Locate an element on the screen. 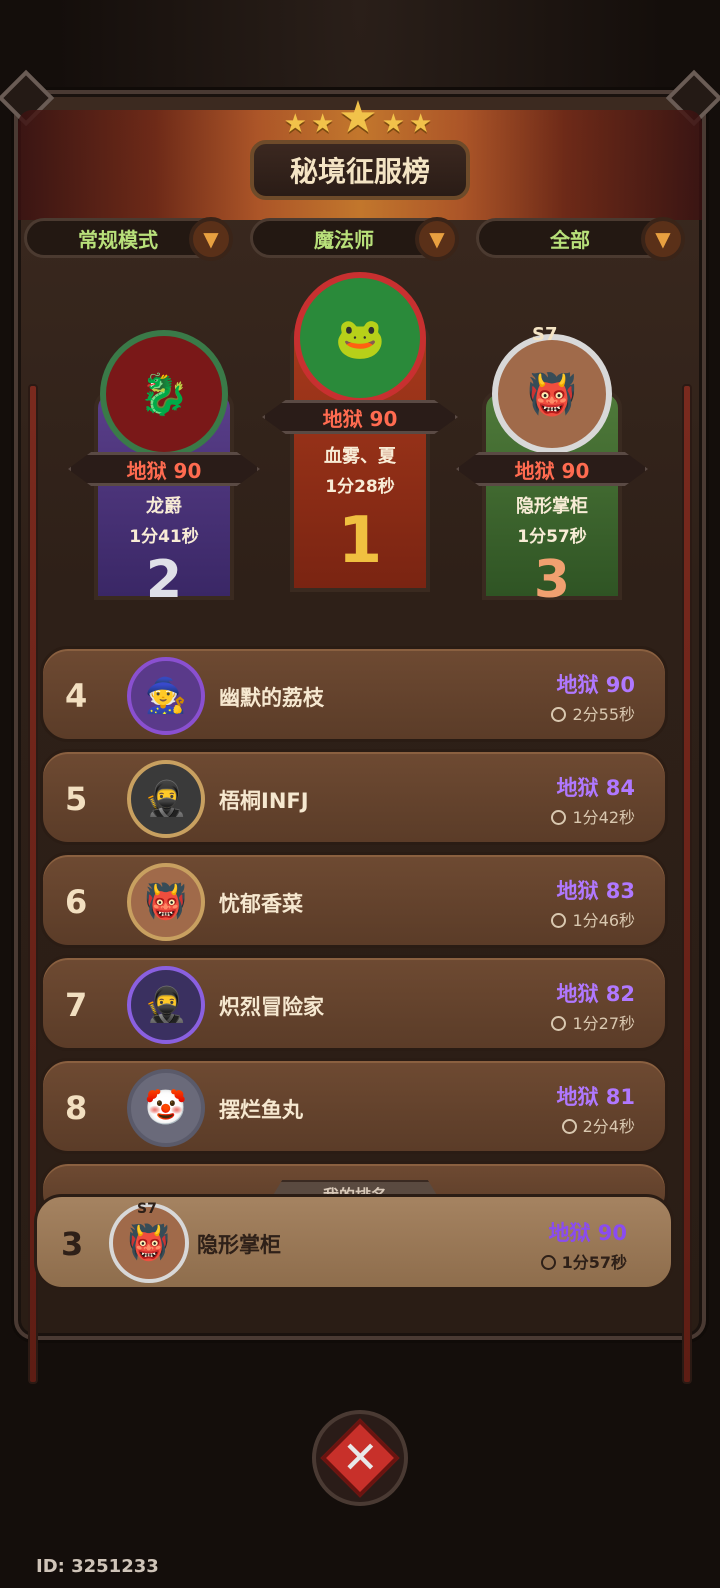  filter-bar: 常规模式 ▼ 魔法师 ▼ 全部 ▼ is located at coordinates (360, 239).